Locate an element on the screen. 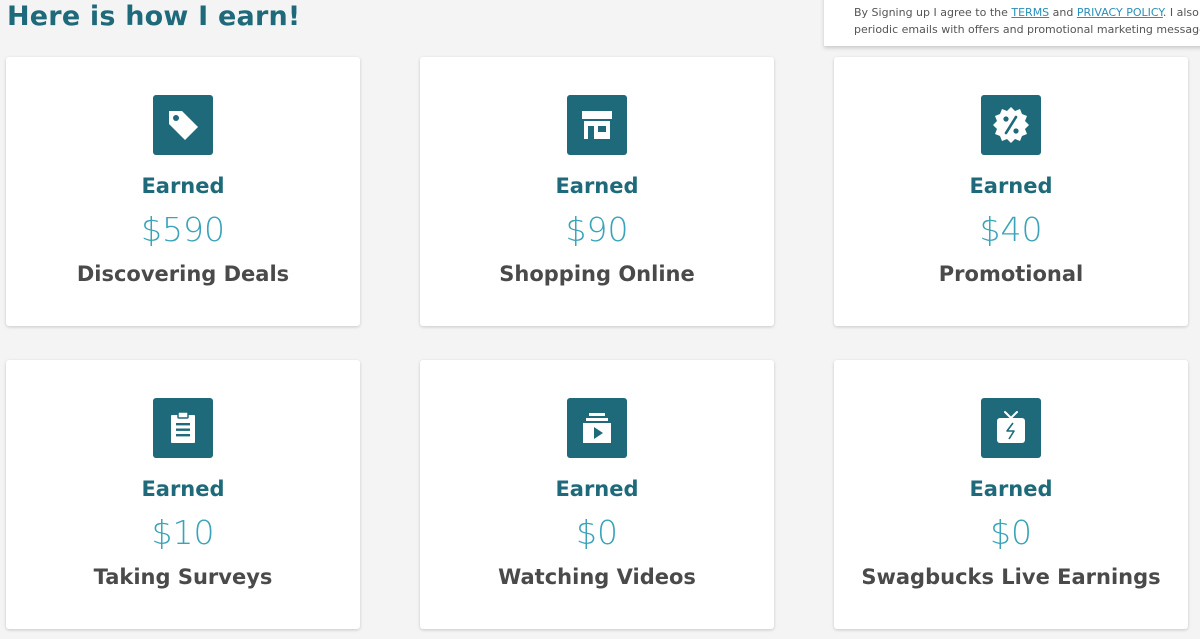 This screenshot has width=1200, height=639. earning-card-discovering-deals: Earned $590 Discovering Deals is located at coordinates (183, 191).